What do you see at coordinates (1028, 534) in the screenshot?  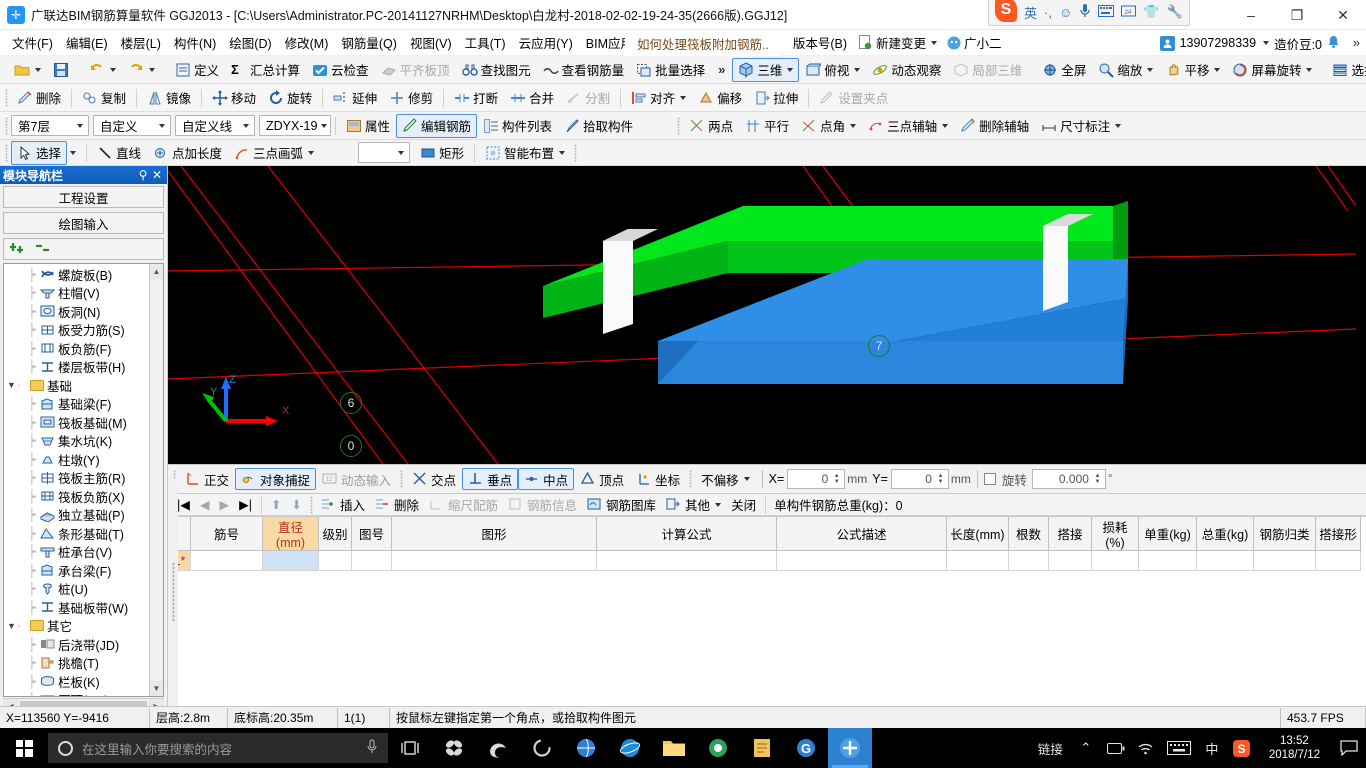 I see `grid-header-cell: 根数` at bounding box center [1028, 534].